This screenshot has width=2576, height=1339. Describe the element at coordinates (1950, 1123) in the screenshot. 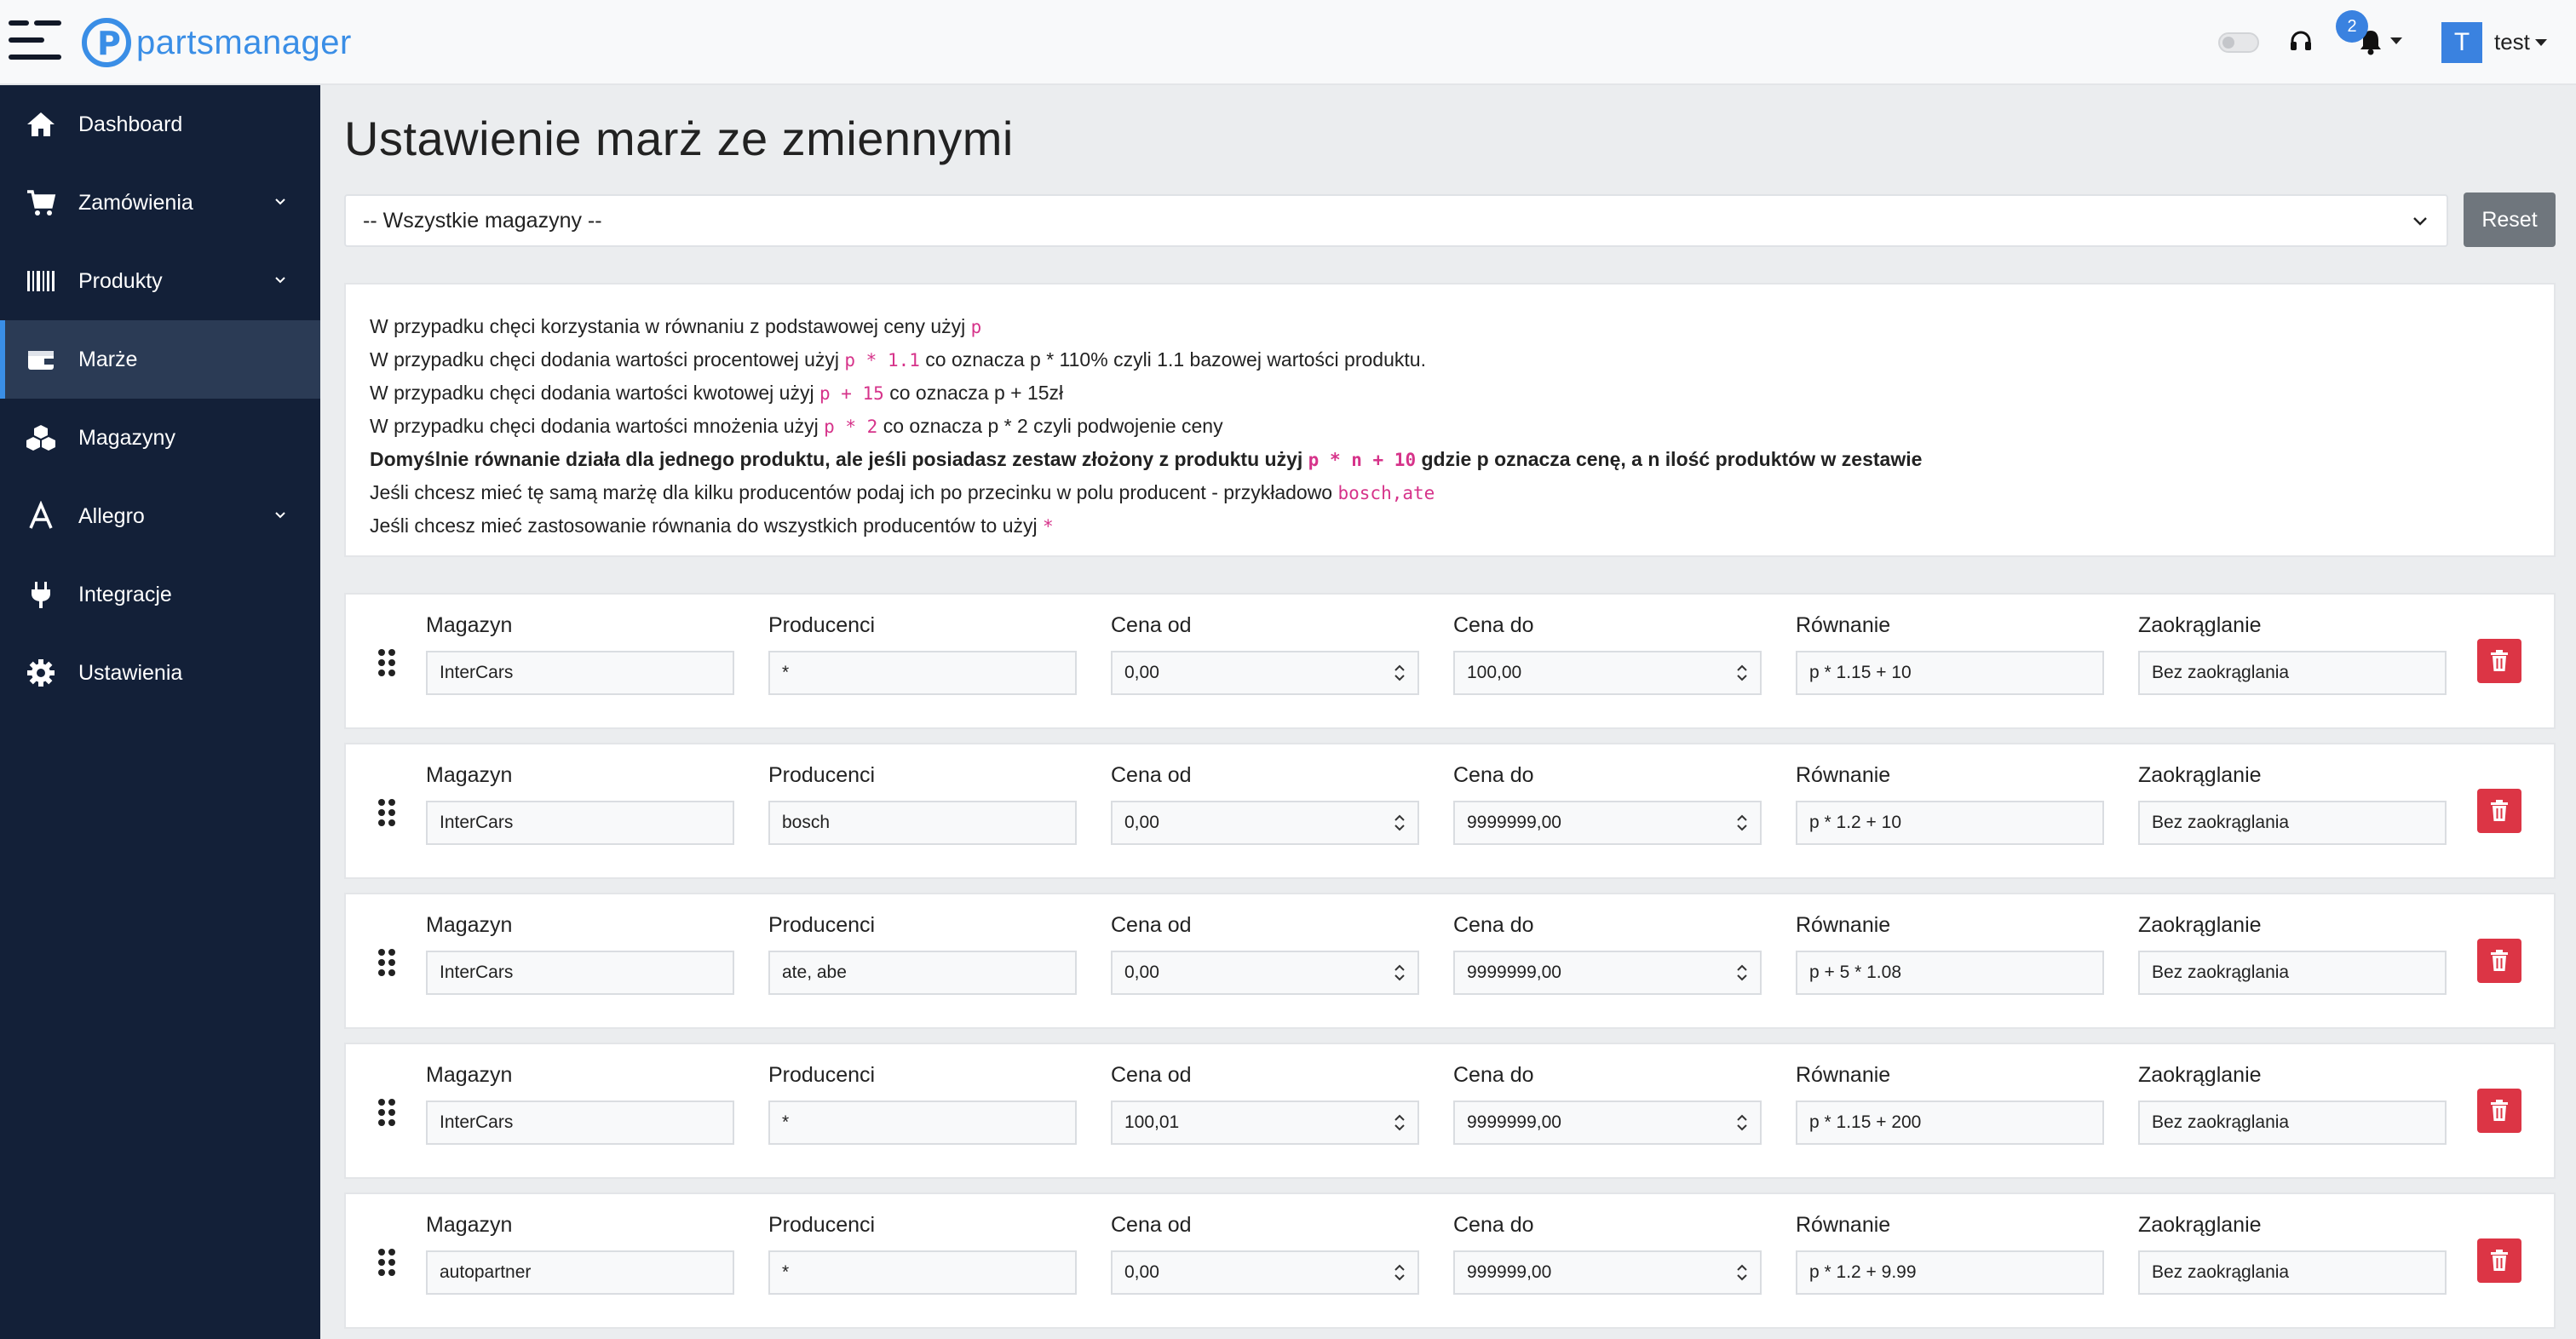

I see `equation-input: p * 1.15 + 200` at that location.